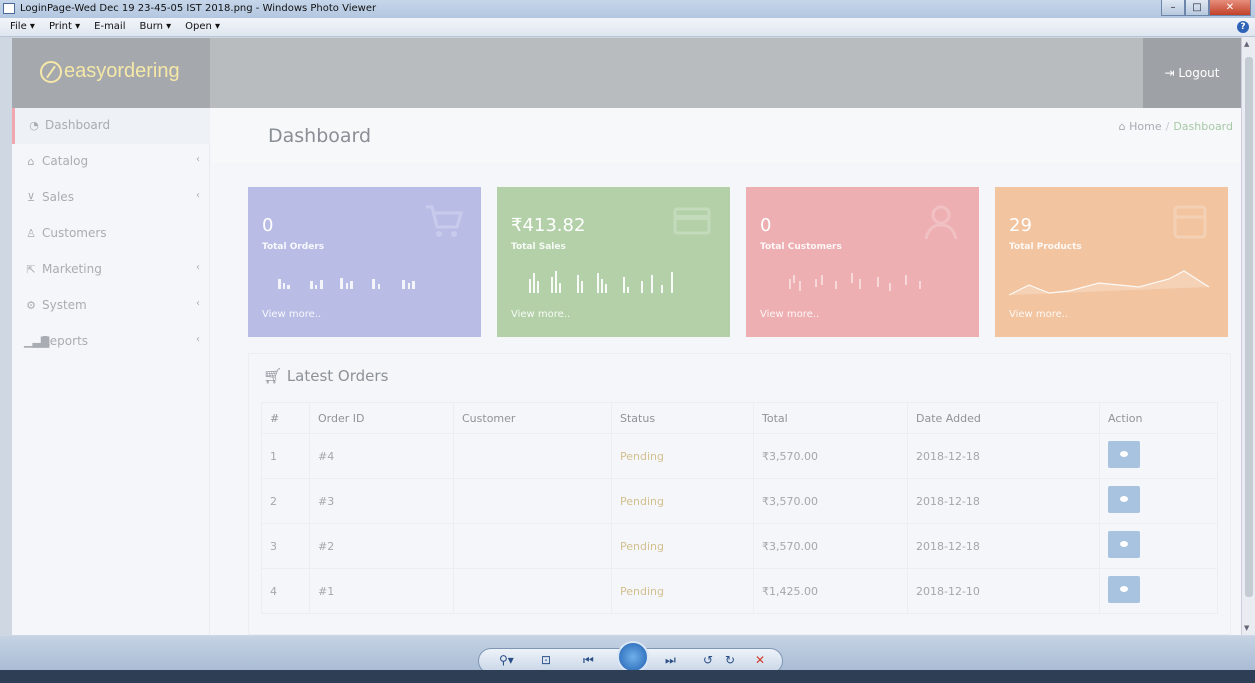  I want to click on card-total-products: 29 Total Products View more.., so click(1111, 262).